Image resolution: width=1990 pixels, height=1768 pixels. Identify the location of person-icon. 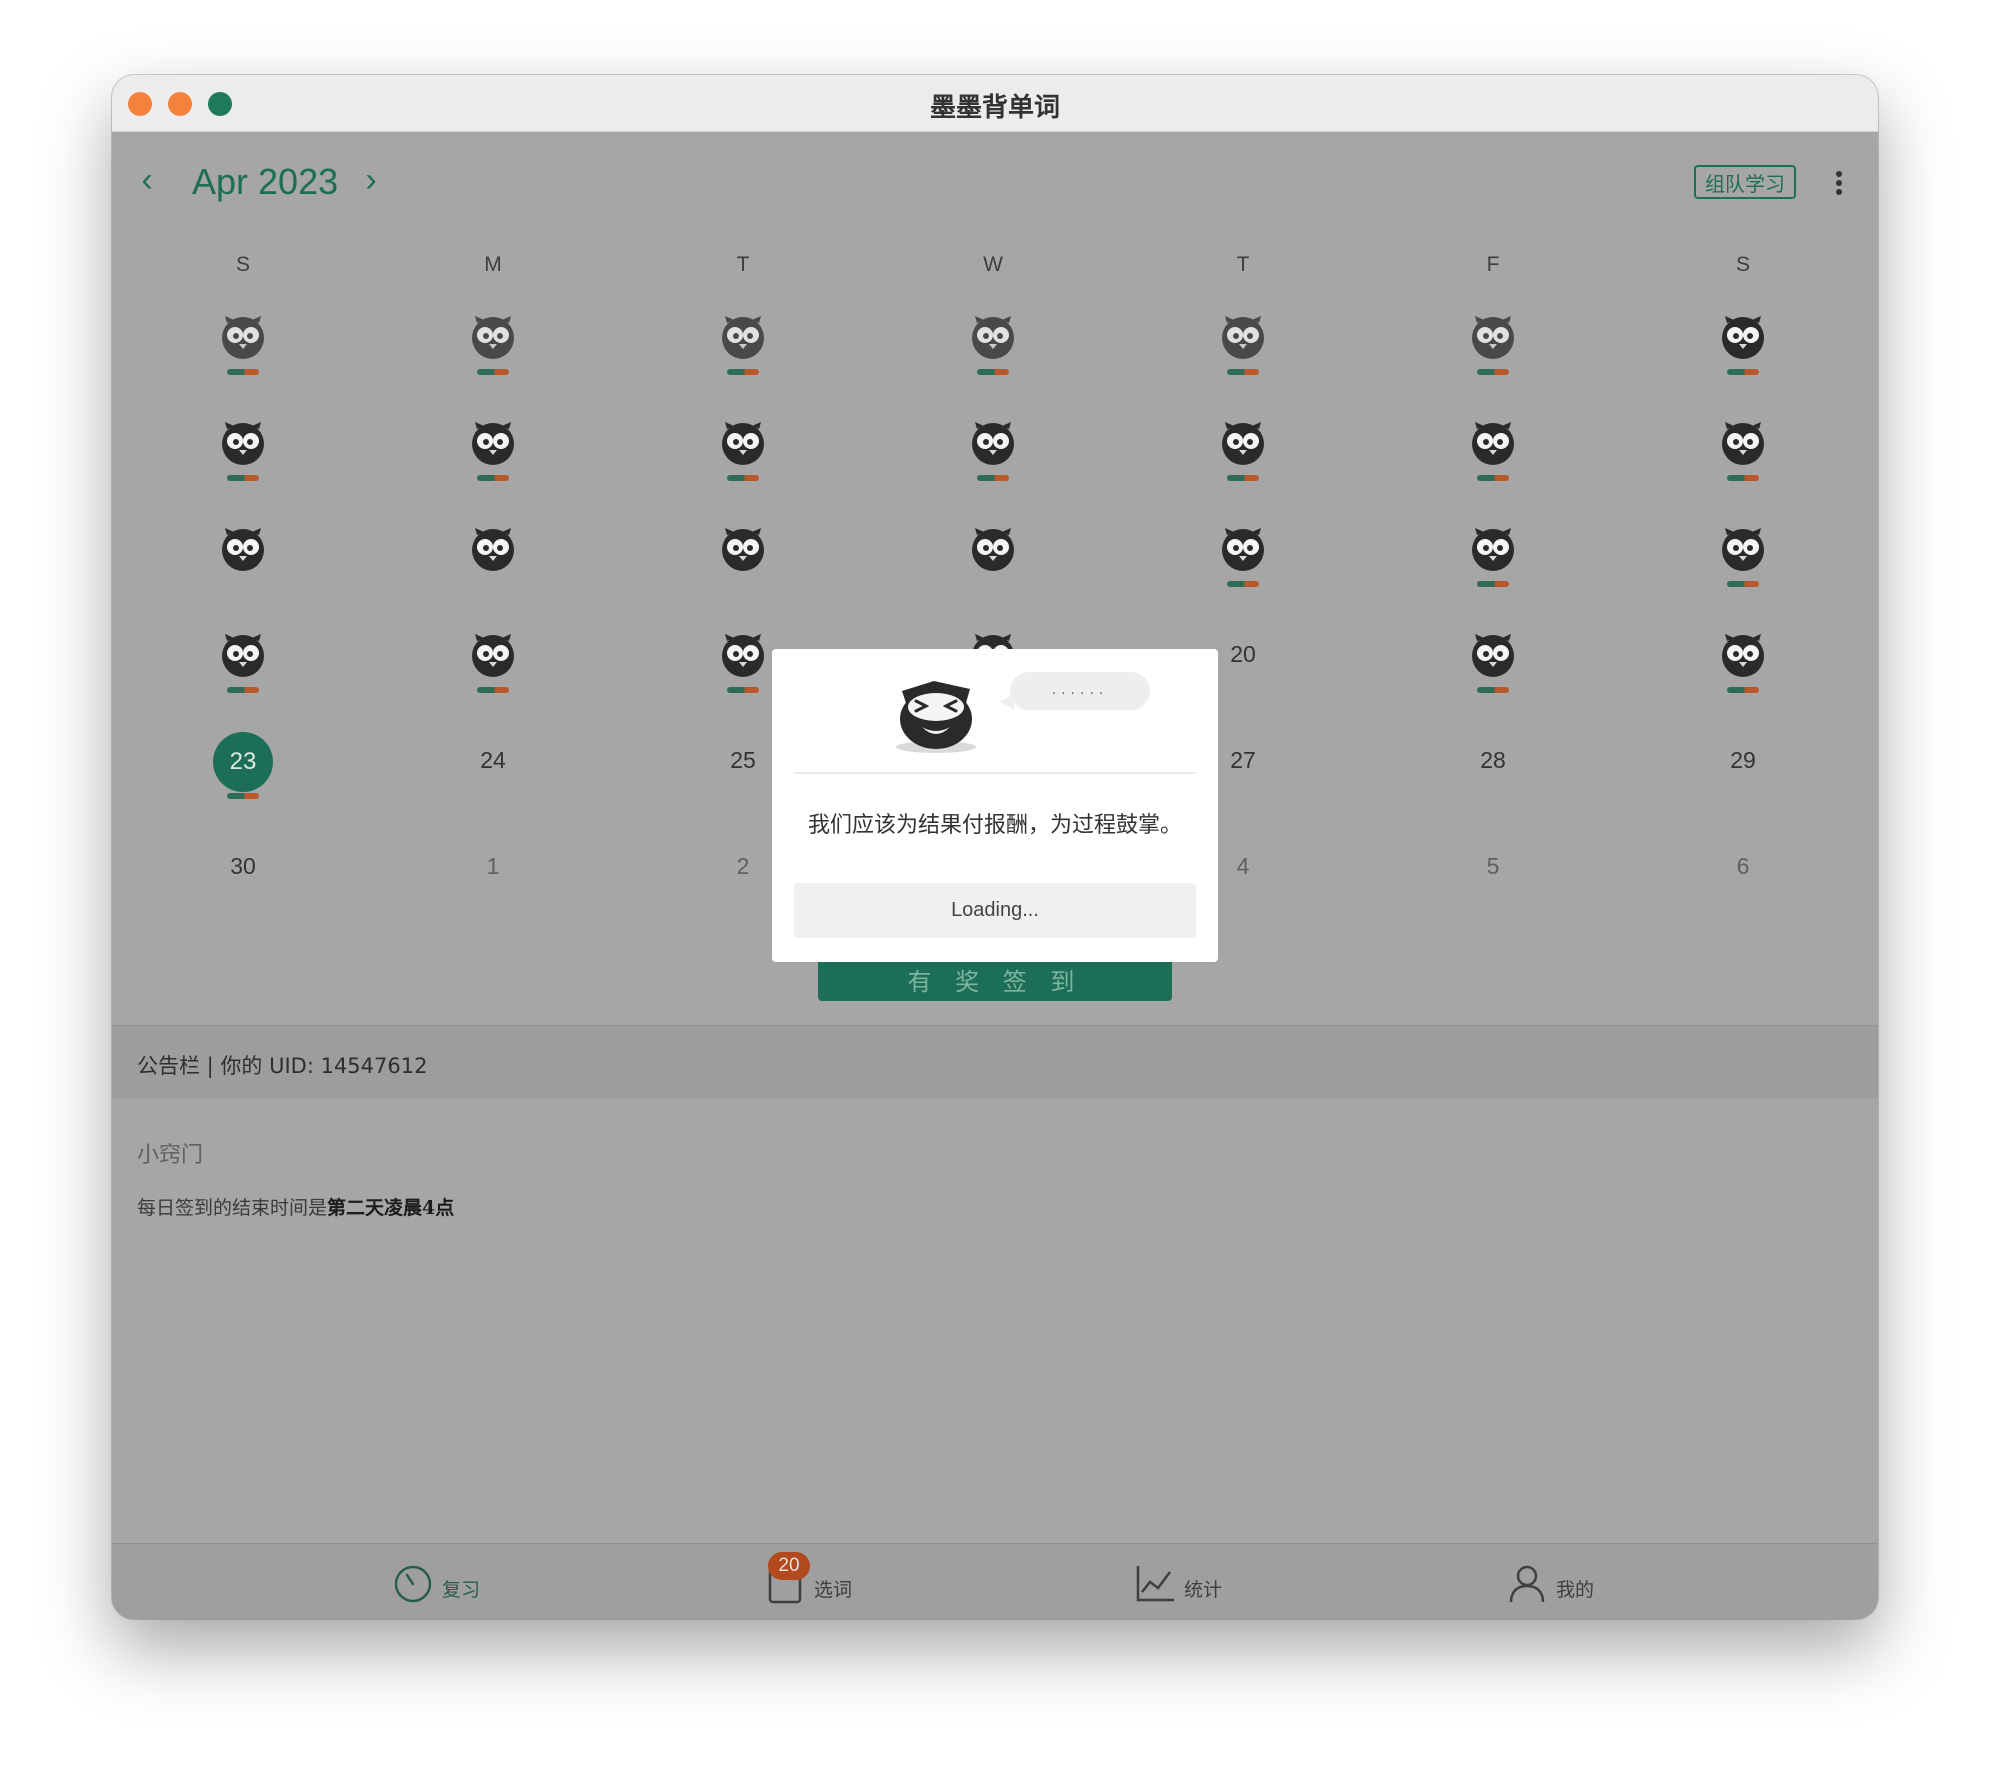
(1527, 1584).